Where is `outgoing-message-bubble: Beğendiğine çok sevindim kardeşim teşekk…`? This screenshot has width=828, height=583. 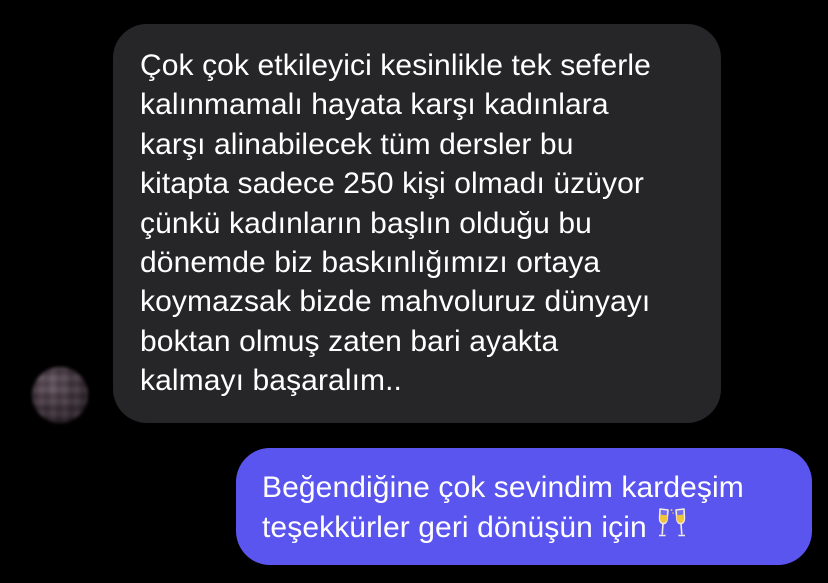 outgoing-message-bubble: Beğendiğine çok sevindim kardeşim teşekk… is located at coordinates (524, 506).